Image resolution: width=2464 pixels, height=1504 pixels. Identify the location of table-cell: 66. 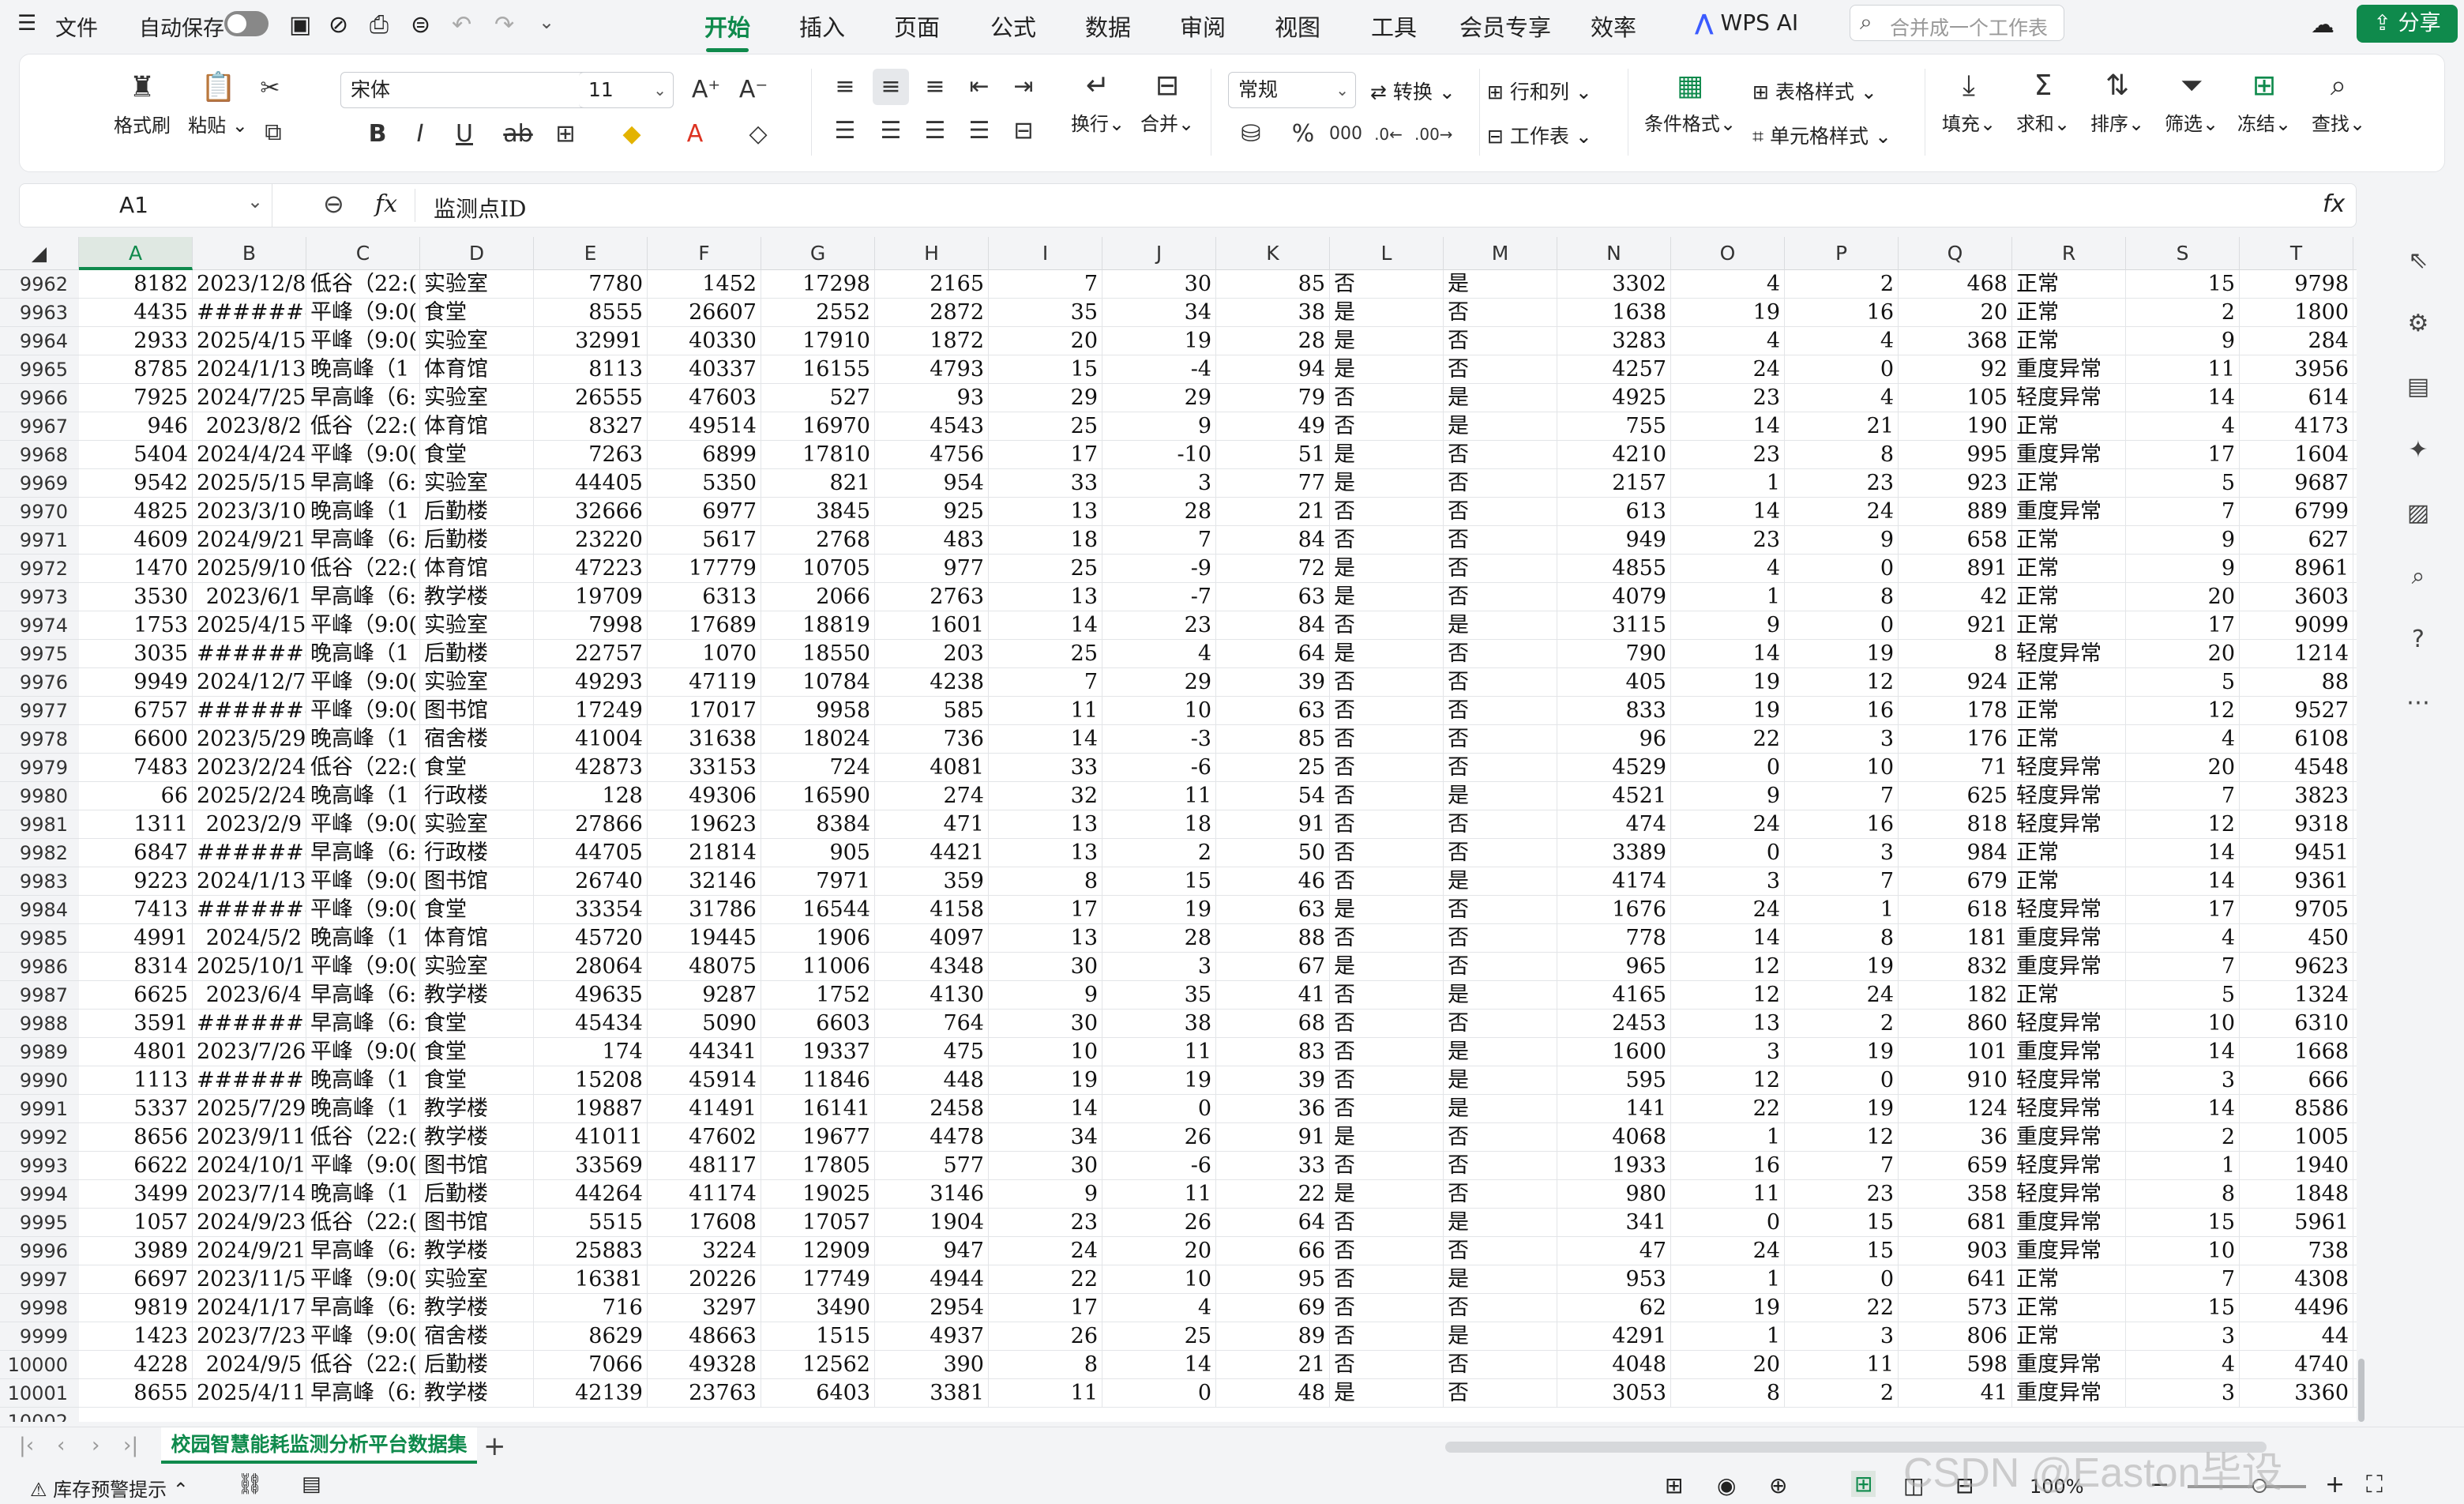
(136, 796).